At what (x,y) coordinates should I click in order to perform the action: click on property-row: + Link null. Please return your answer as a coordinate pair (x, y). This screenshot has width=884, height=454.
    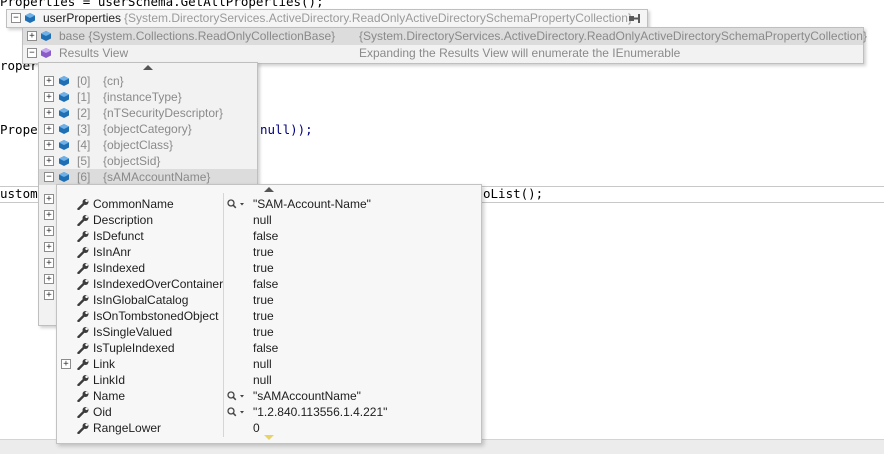
    Looking at the image, I should click on (269, 364).